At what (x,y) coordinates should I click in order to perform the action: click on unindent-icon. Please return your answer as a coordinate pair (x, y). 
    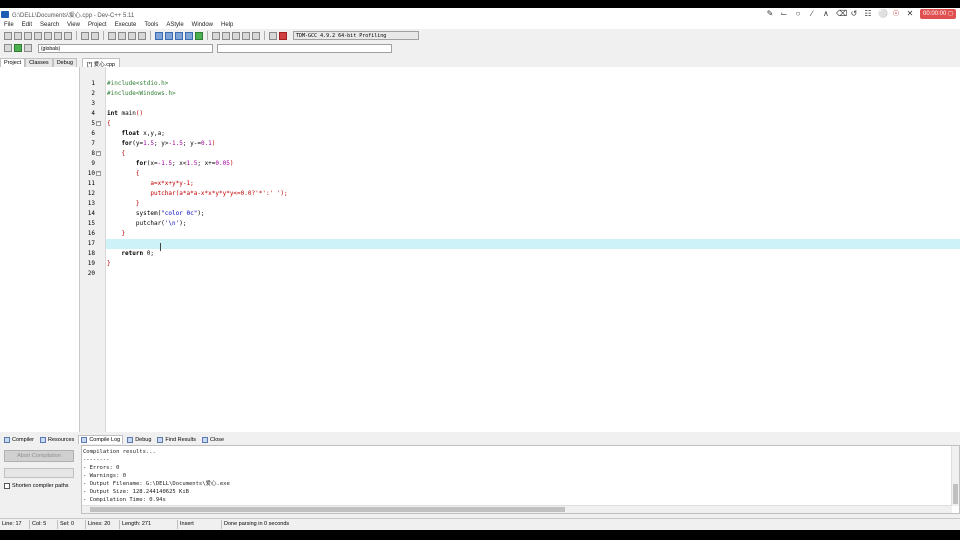
    Looking at the image, I should click on (142, 35).